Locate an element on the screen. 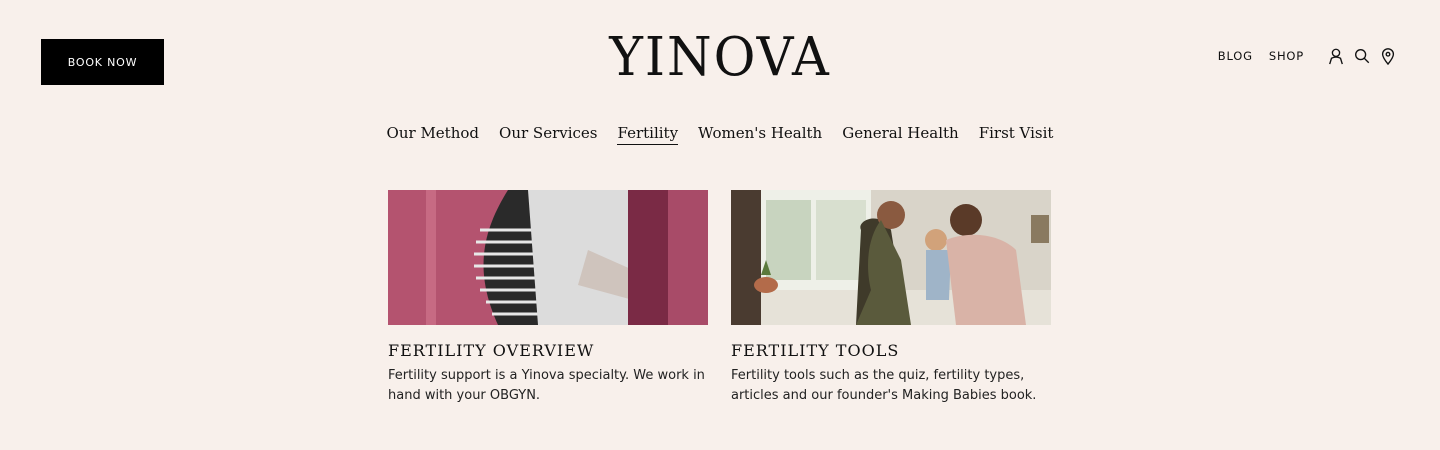  nav-first-visit: First Visit is located at coordinates (1016, 134).